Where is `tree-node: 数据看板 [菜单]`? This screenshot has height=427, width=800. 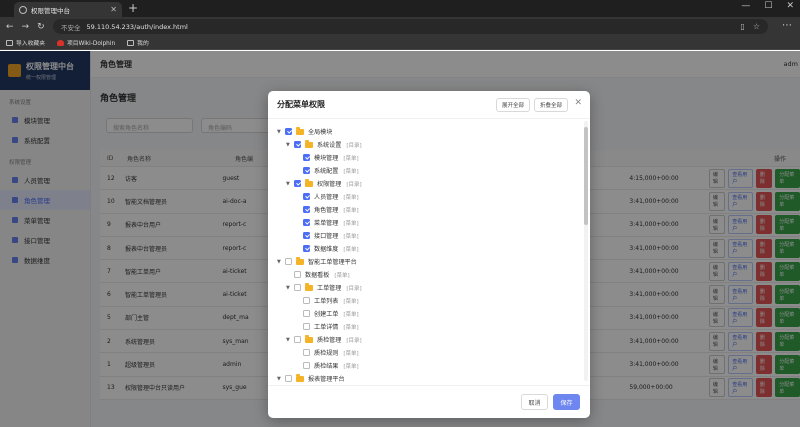 tree-node: 数据看板 [菜单] is located at coordinates (318, 274).